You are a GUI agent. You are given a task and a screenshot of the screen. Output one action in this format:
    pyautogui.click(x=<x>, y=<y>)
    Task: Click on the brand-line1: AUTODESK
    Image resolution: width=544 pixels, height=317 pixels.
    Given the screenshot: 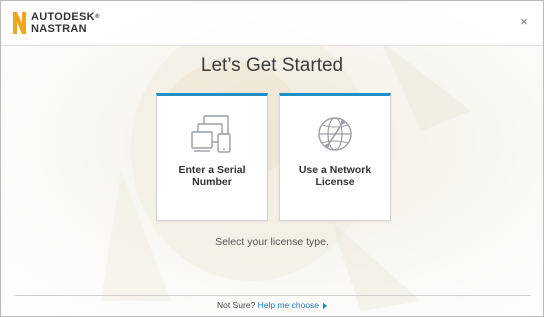 What is the action you would take?
    pyautogui.click(x=63, y=17)
    